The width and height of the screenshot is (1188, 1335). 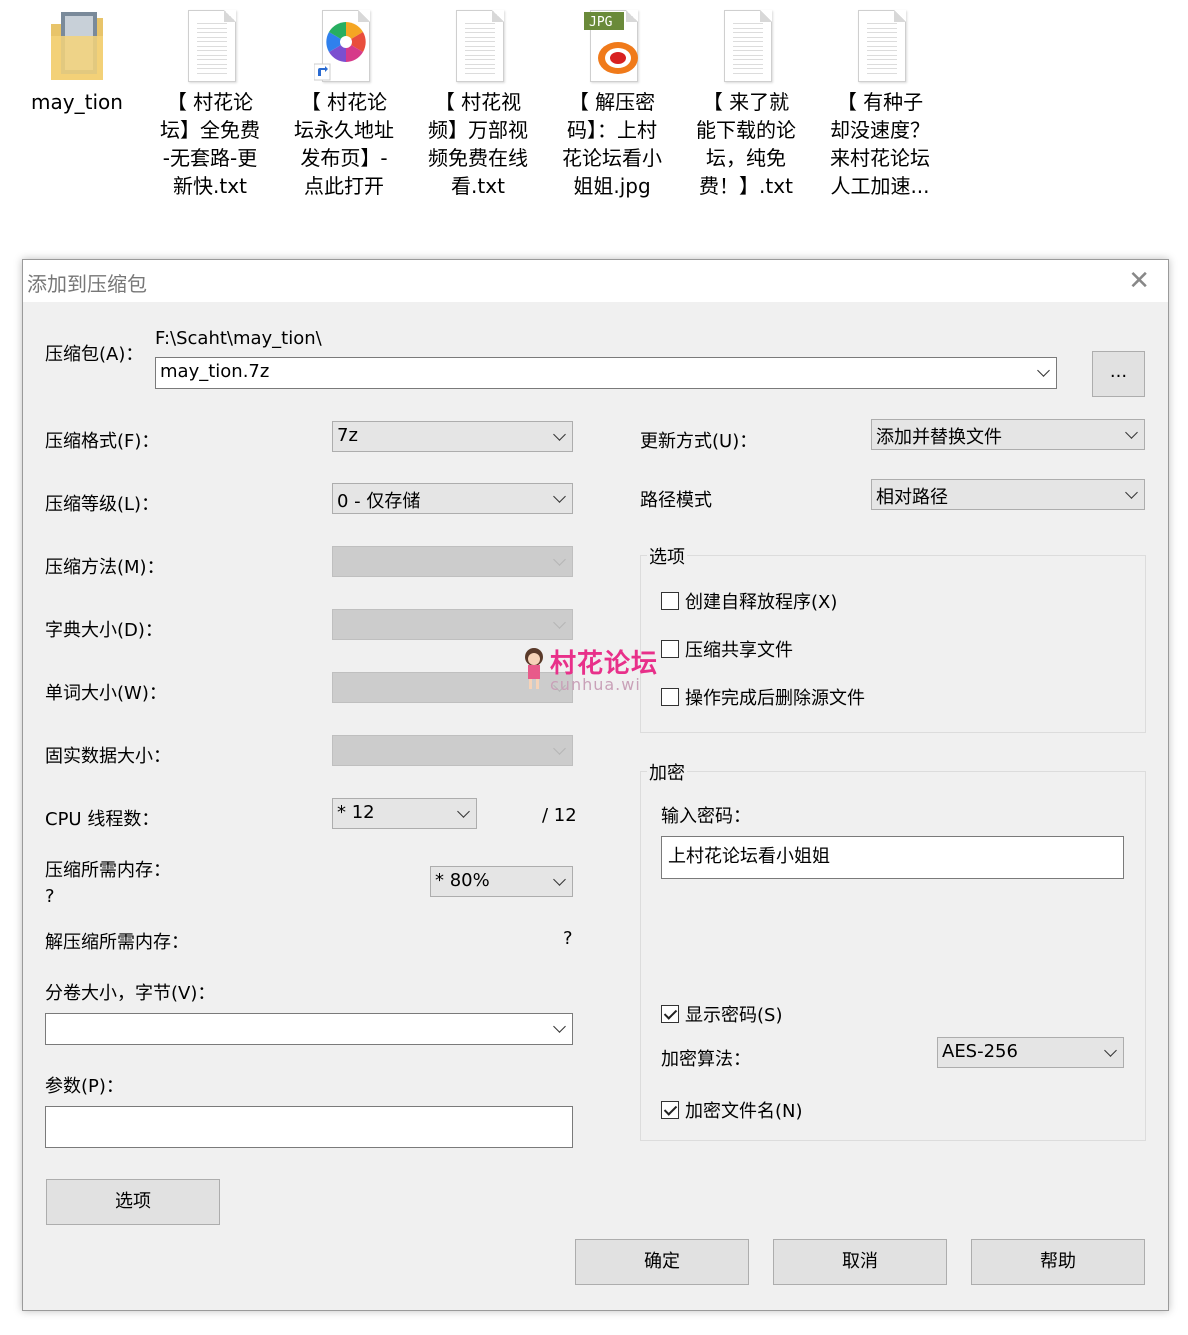 What do you see at coordinates (1008, 434) in the screenshot?
I see `update-combo: 添加并替换文件` at bounding box center [1008, 434].